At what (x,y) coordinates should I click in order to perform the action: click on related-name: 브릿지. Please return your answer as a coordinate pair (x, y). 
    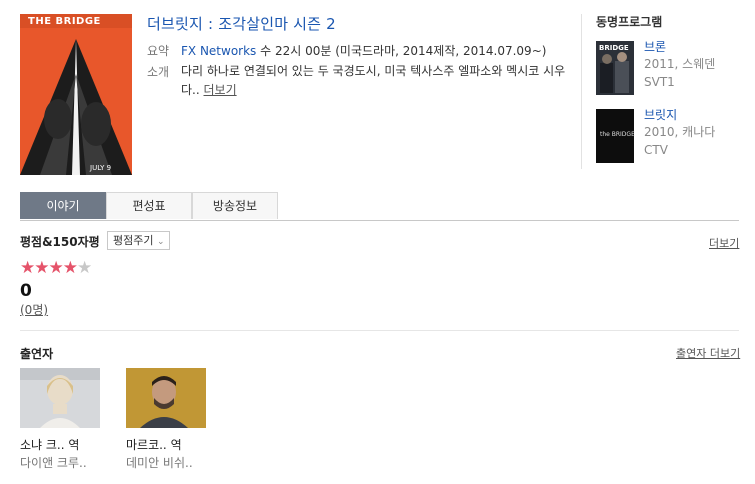
    Looking at the image, I should click on (660, 114).